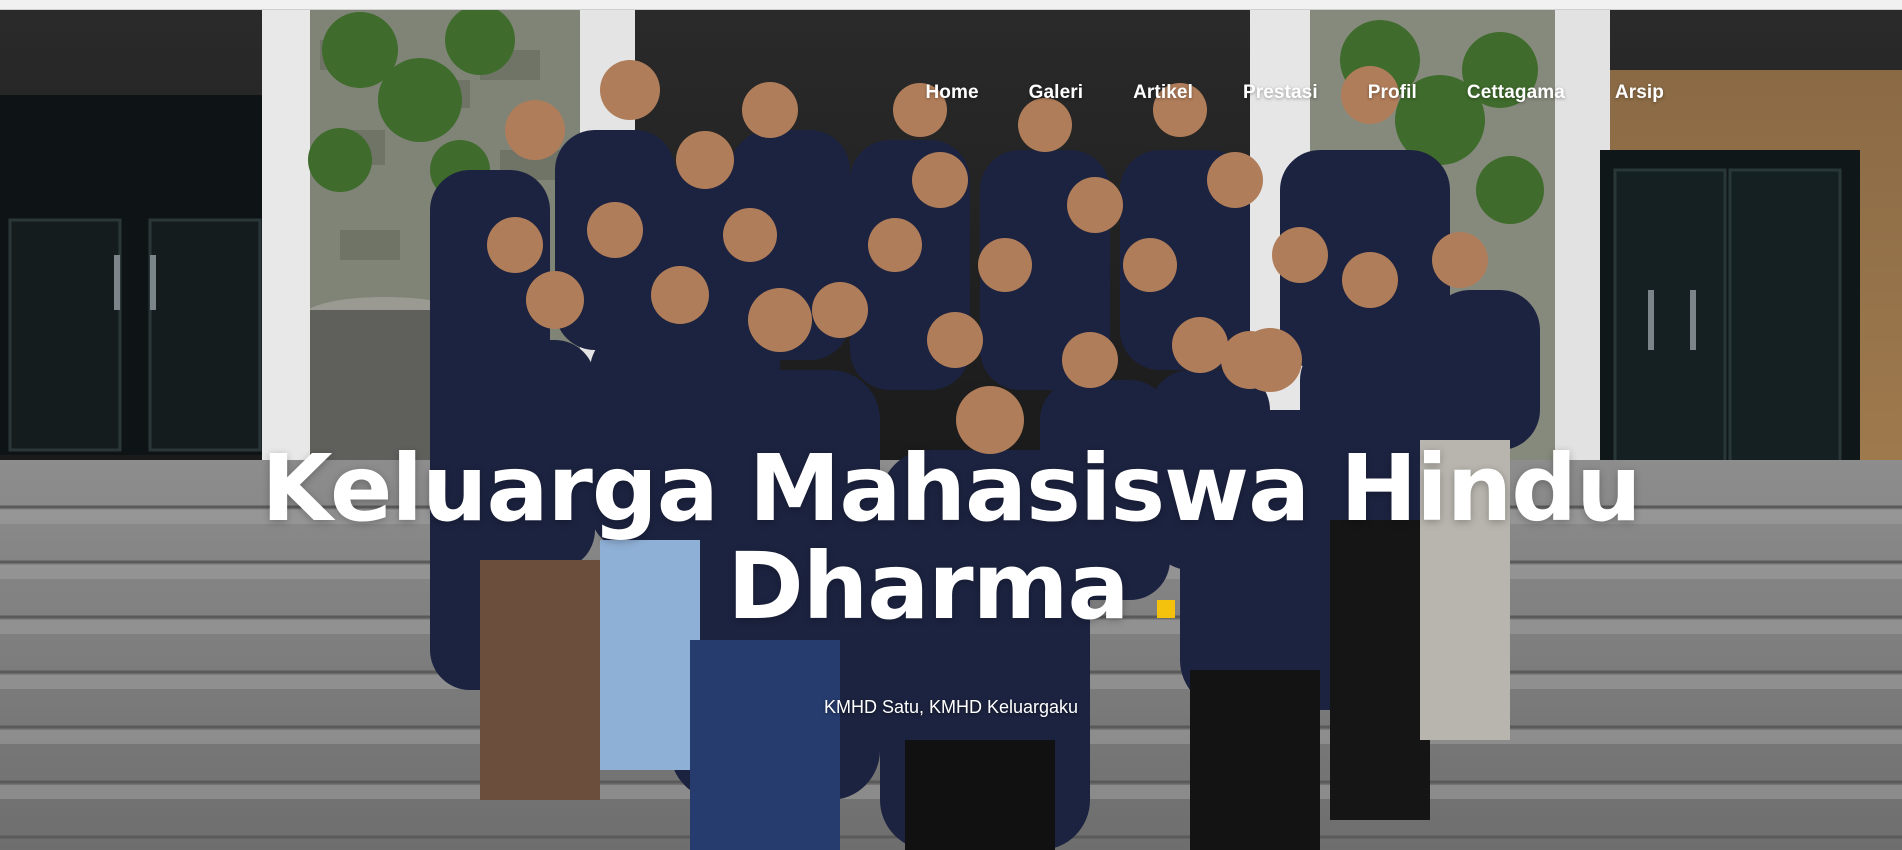 Image resolution: width=1902 pixels, height=850 pixels. What do you see at coordinates (951, 488) in the screenshot?
I see `hero-title-line1: Keluarga Mahasiswa Hindu` at bounding box center [951, 488].